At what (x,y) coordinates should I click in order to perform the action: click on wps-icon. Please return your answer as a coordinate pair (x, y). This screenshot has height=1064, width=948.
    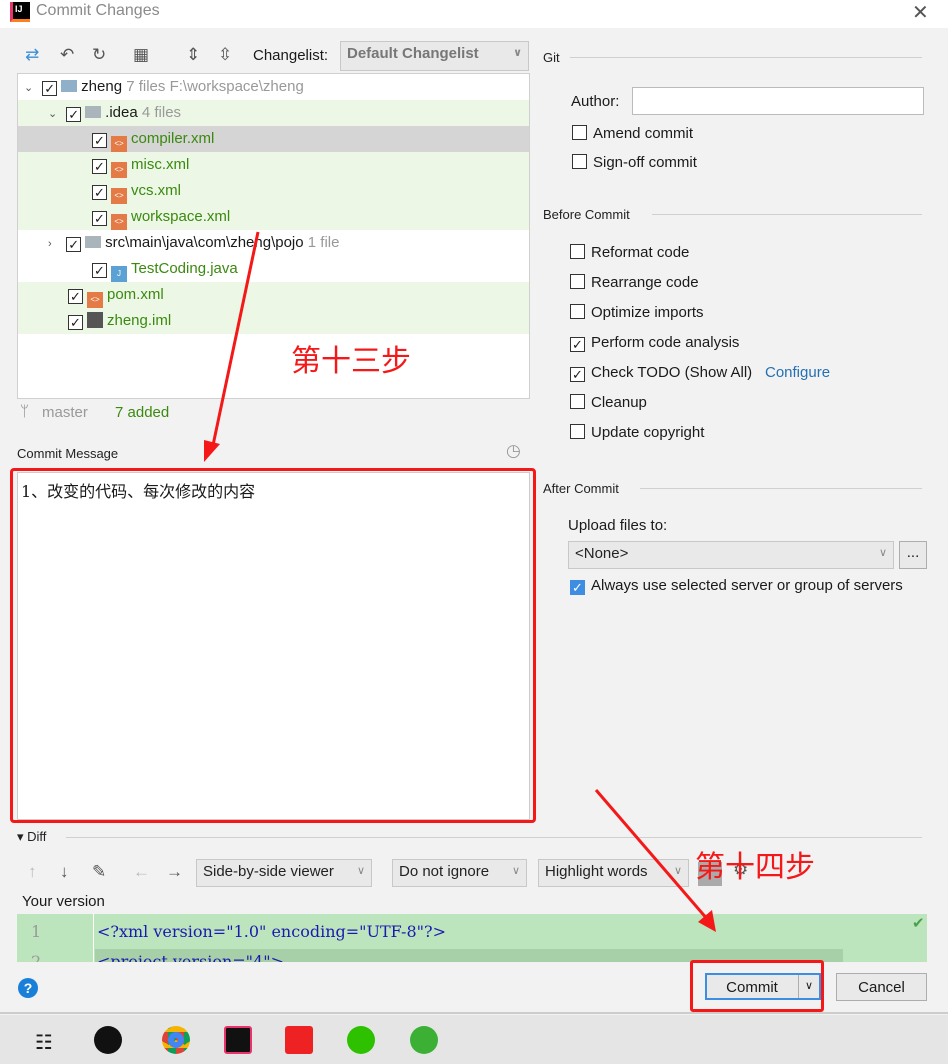
    Looking at the image, I should click on (299, 1040).